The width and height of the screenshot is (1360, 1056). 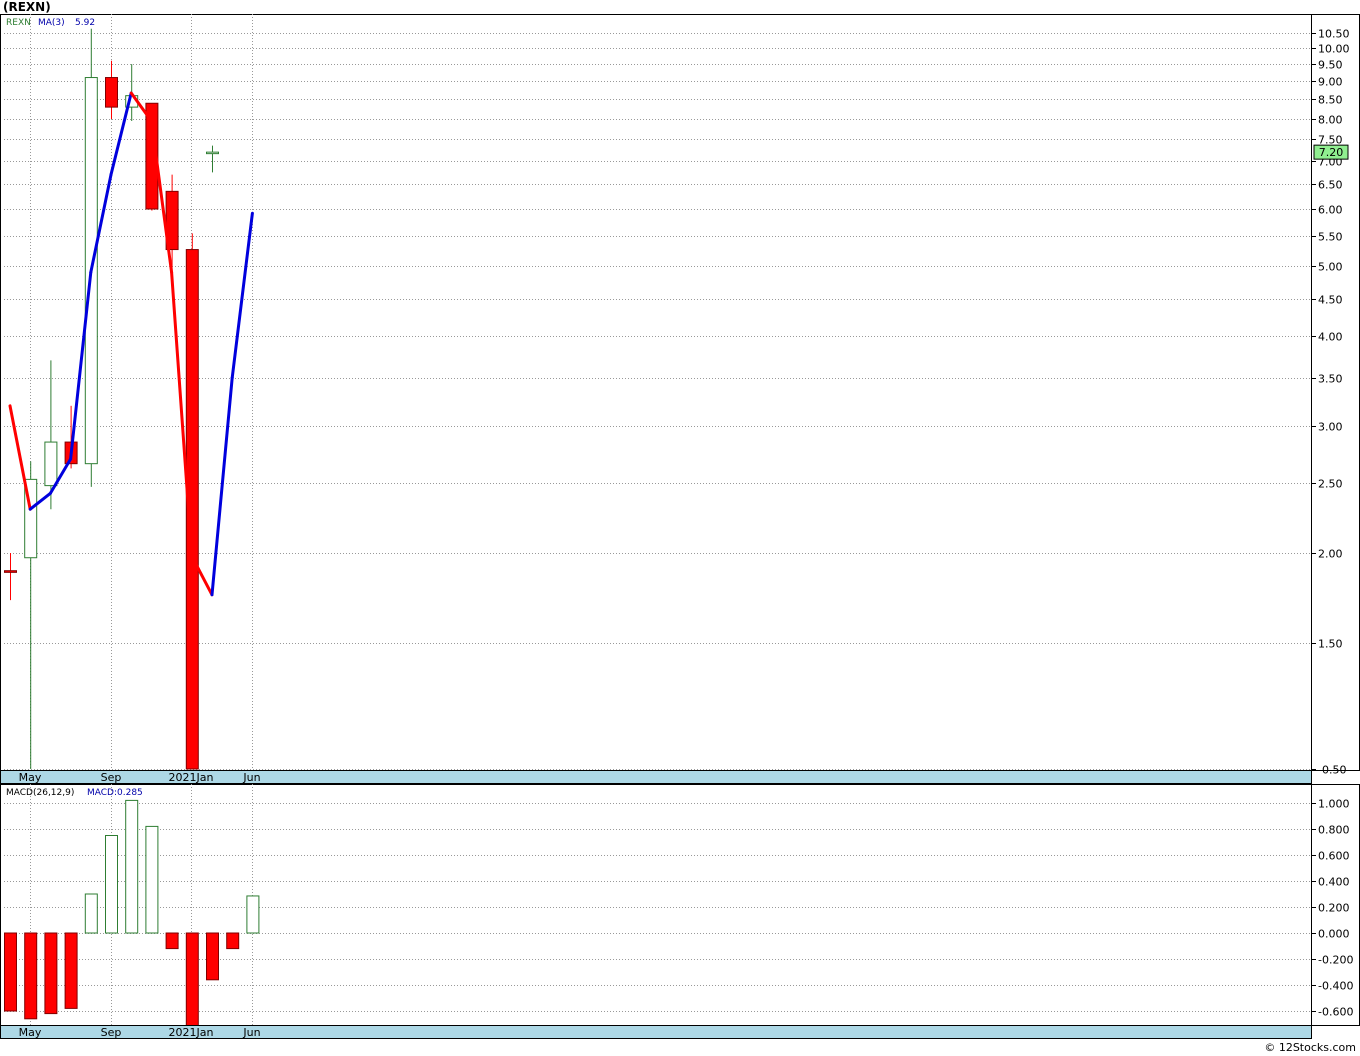 I want to click on macd-x-label: Sep, so click(x=111, y=1032).